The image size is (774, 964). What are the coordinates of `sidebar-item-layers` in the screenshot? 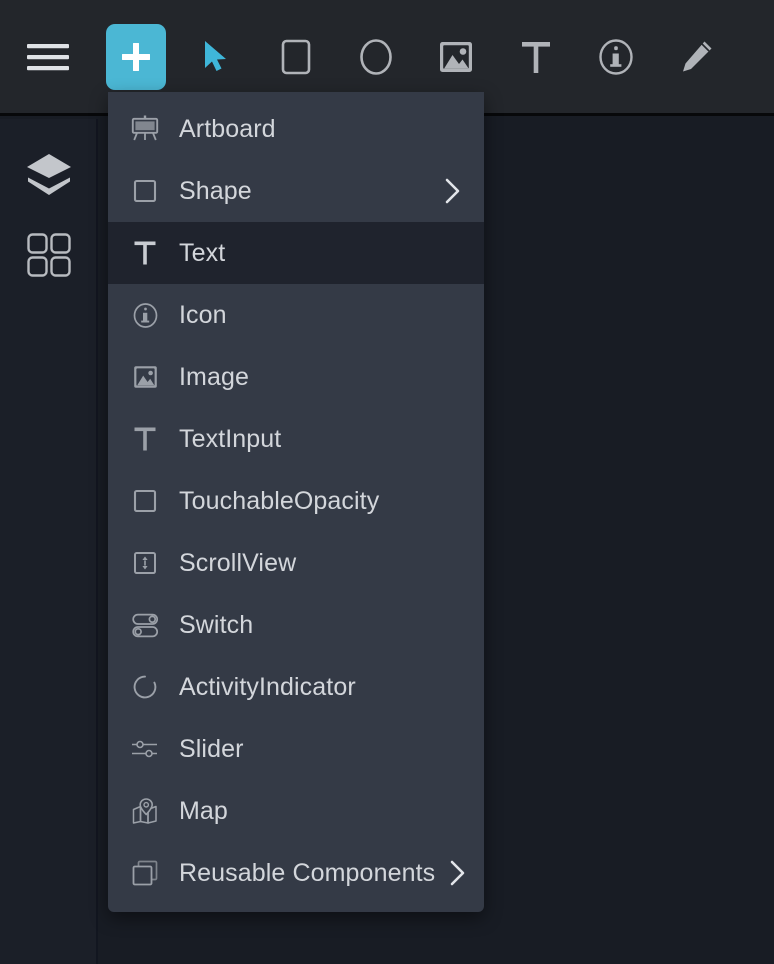 It's located at (49, 177).